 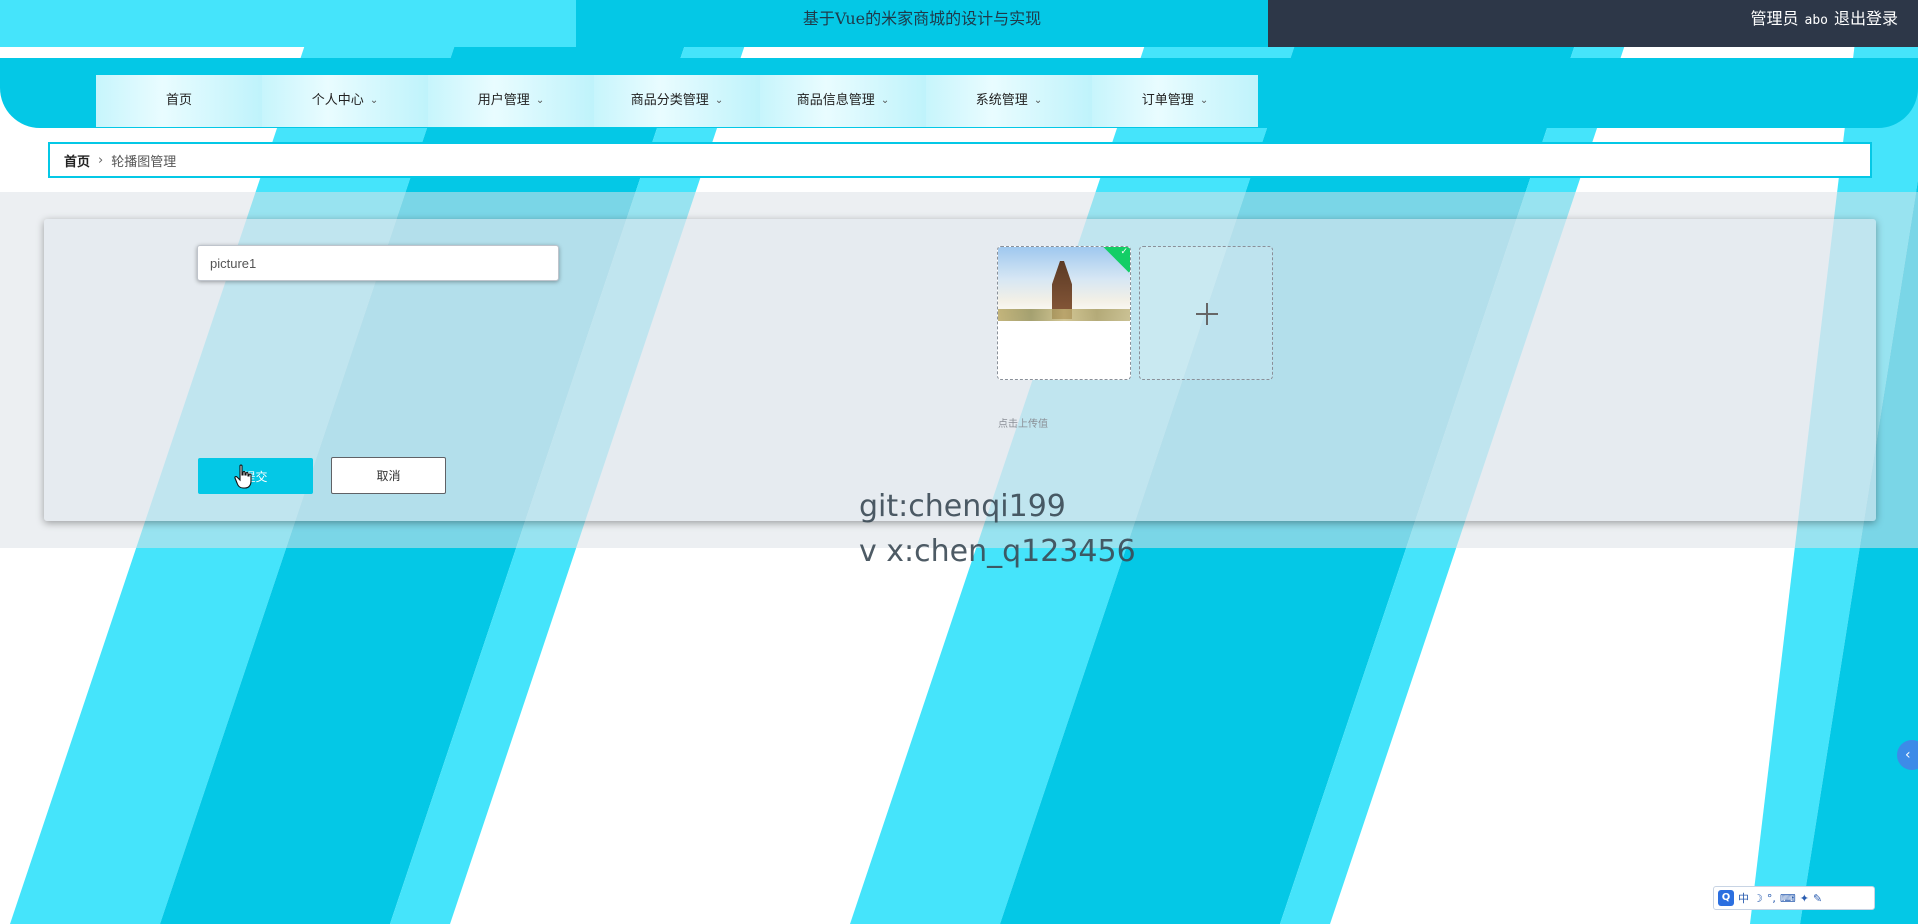 I want to click on nav-item-product-management: 商品信息管理 ⌄, so click(x=843, y=101).